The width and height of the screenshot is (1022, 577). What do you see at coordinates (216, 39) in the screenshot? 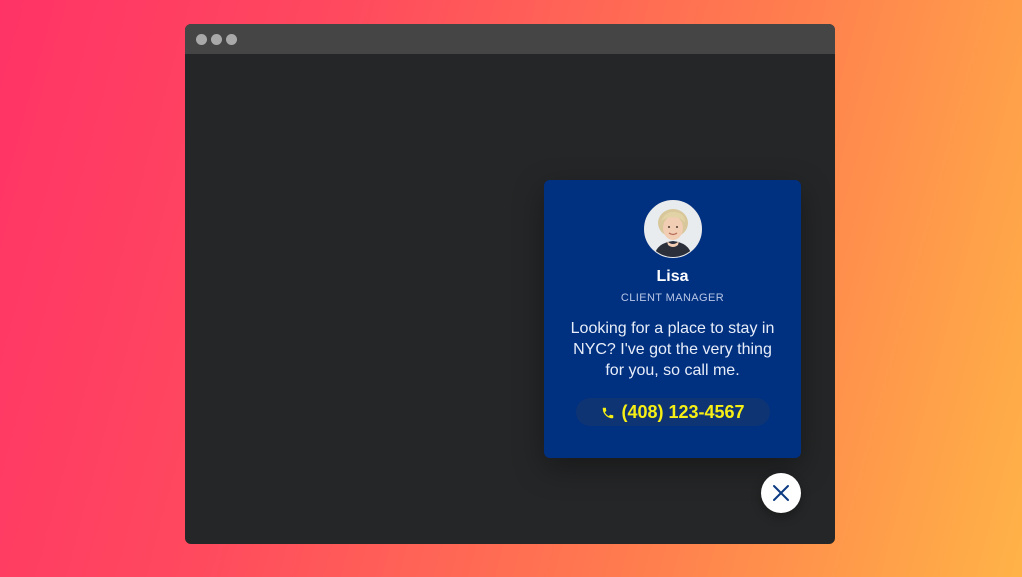
I see `window-minimize-dot` at bounding box center [216, 39].